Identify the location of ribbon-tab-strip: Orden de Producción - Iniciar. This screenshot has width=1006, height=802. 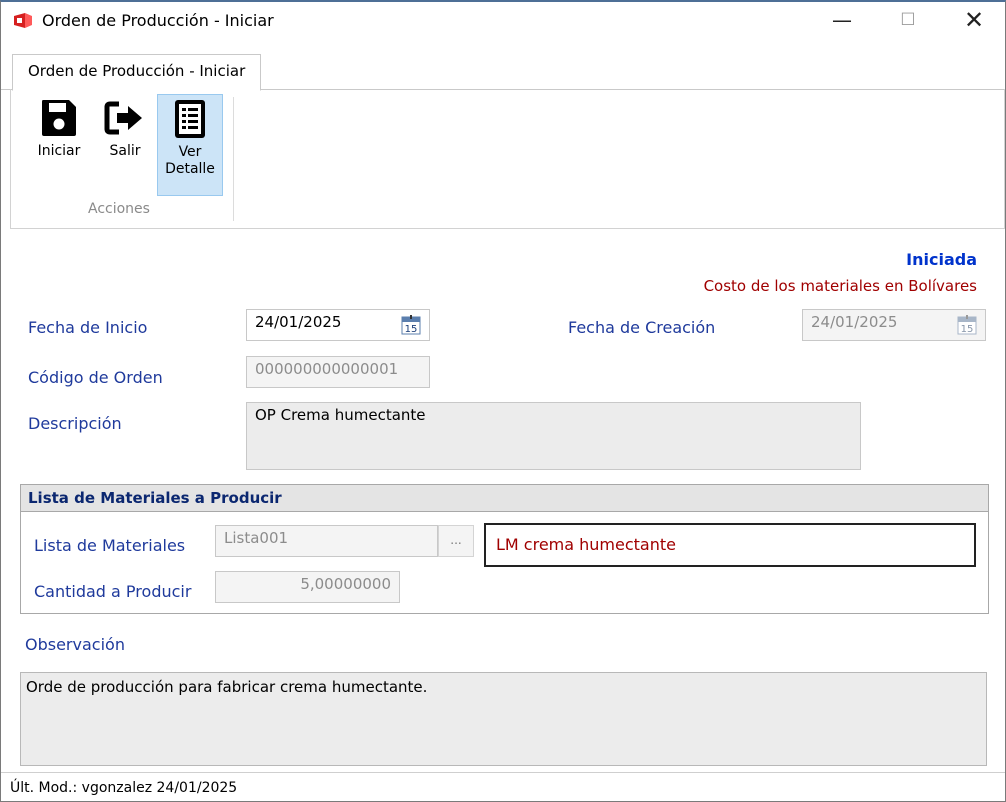
(503, 70).